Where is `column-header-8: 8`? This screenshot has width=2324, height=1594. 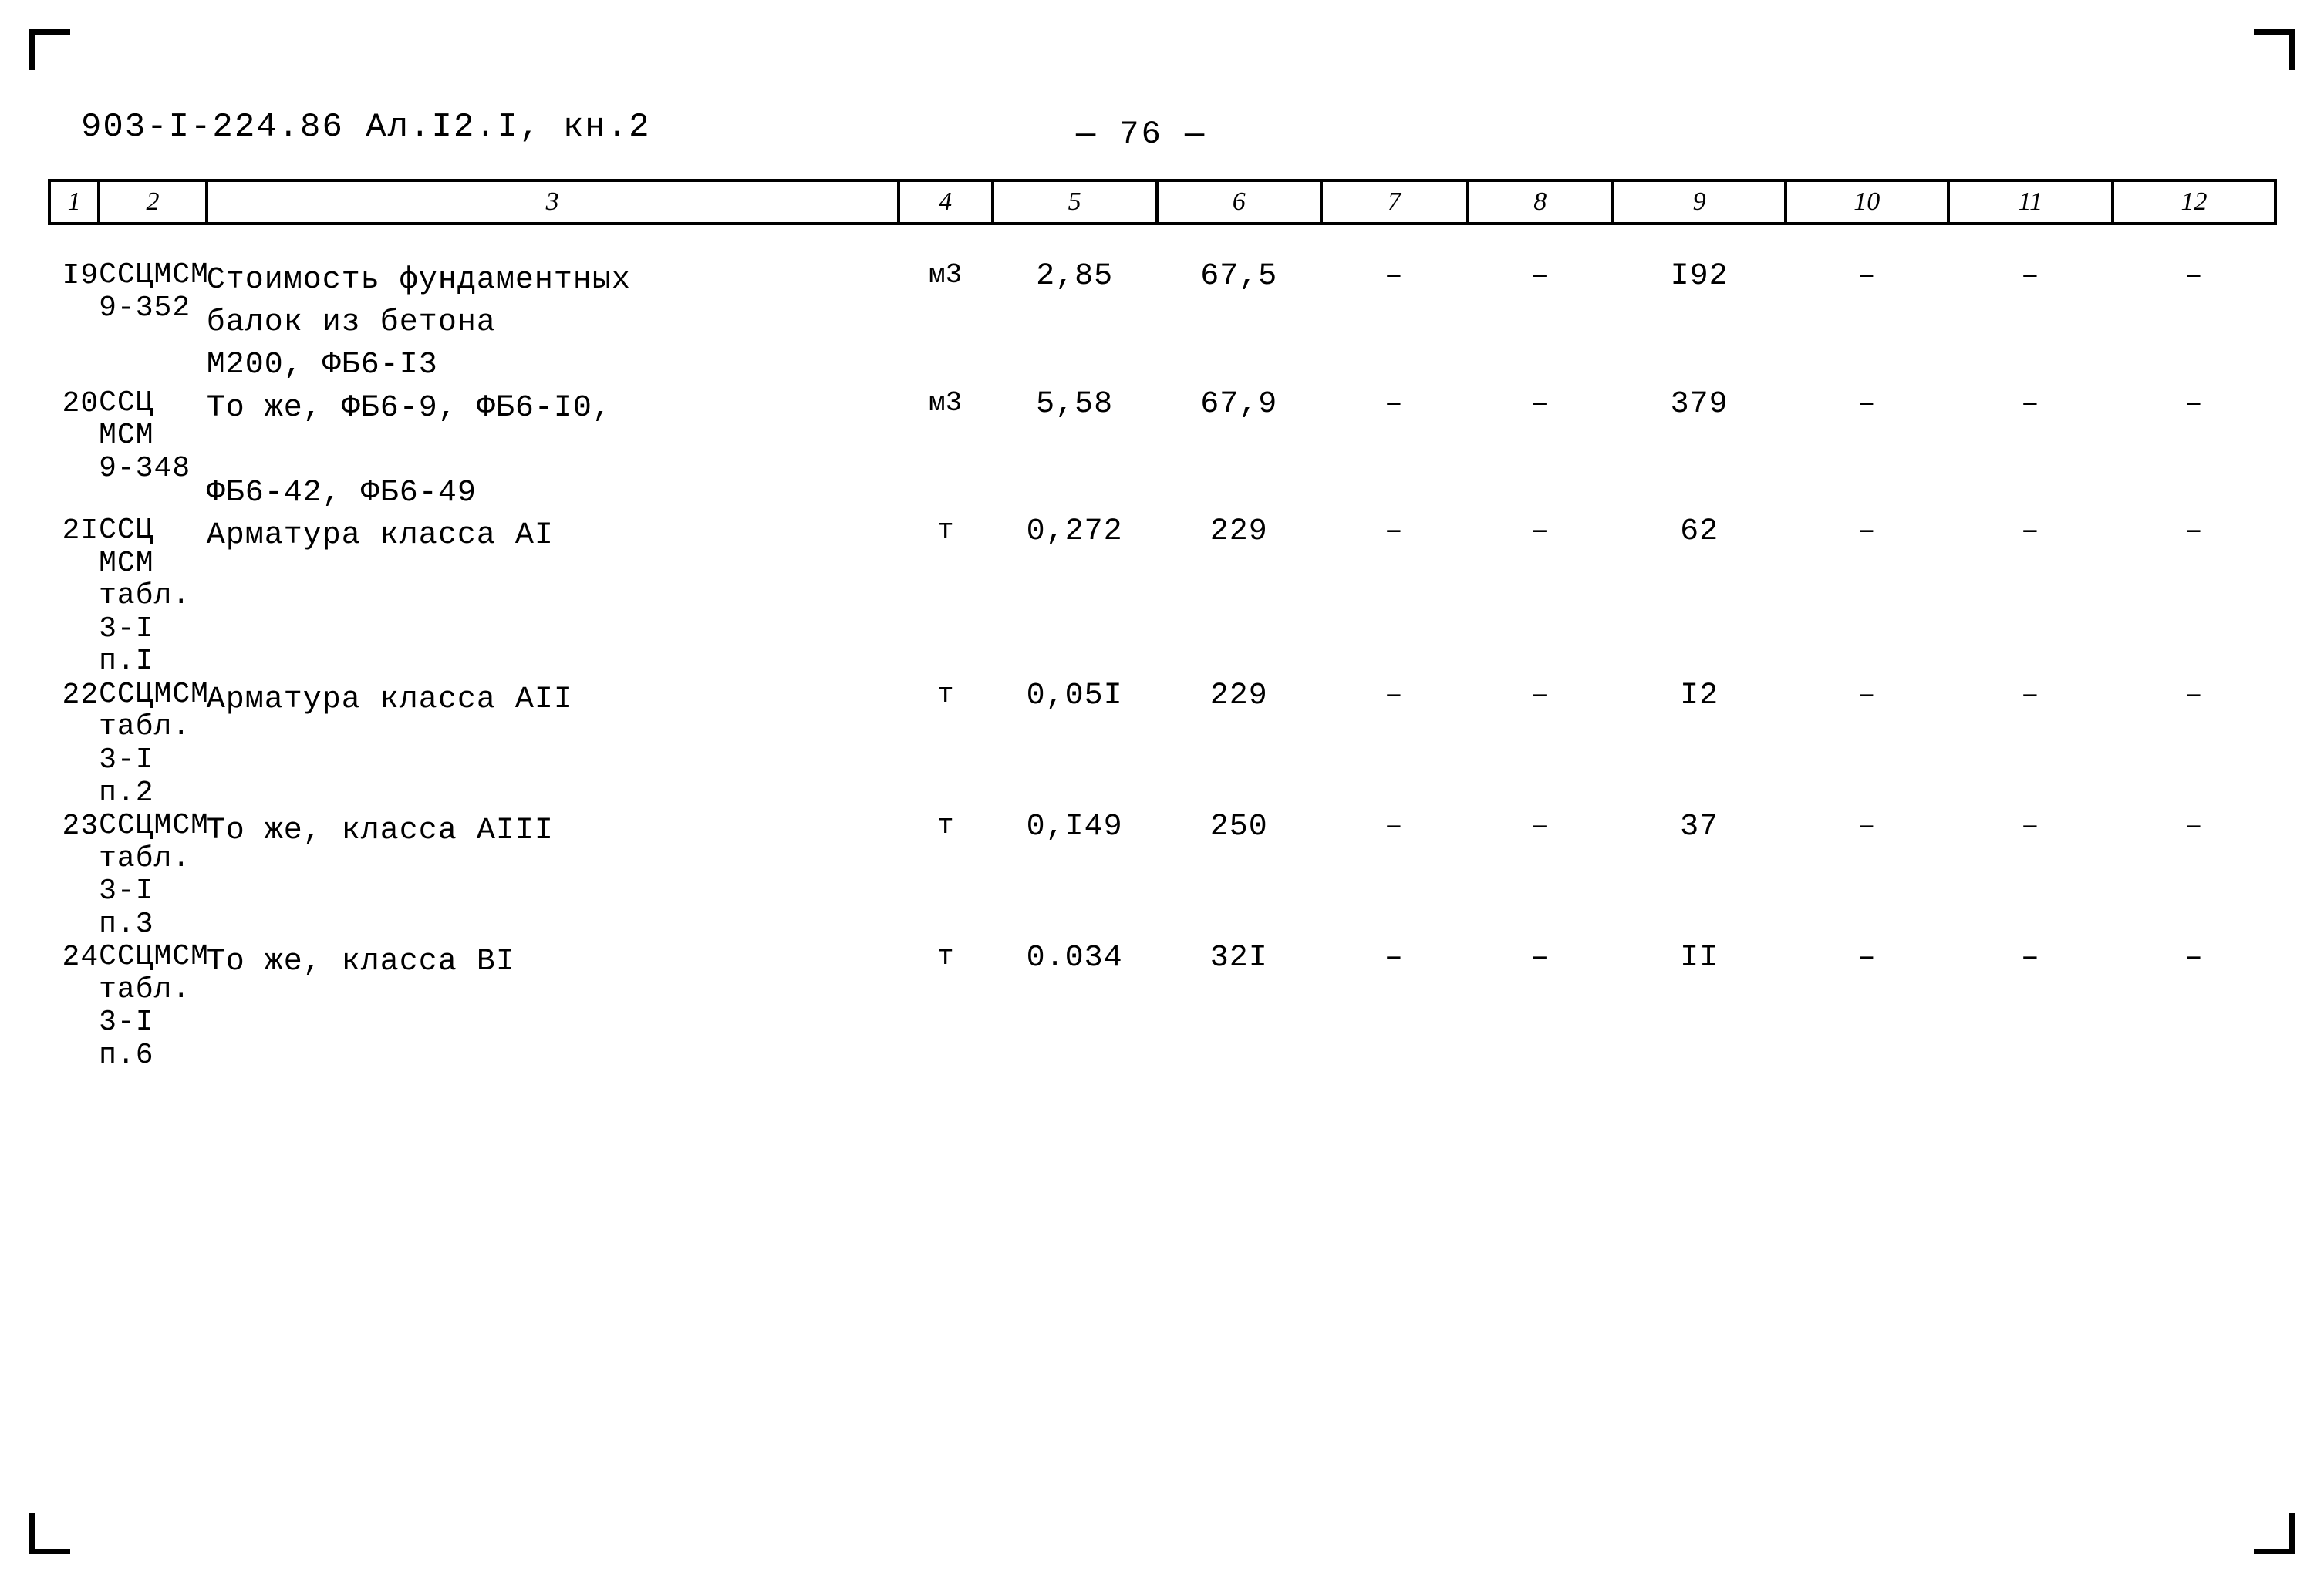 column-header-8: 8 is located at coordinates (1540, 202).